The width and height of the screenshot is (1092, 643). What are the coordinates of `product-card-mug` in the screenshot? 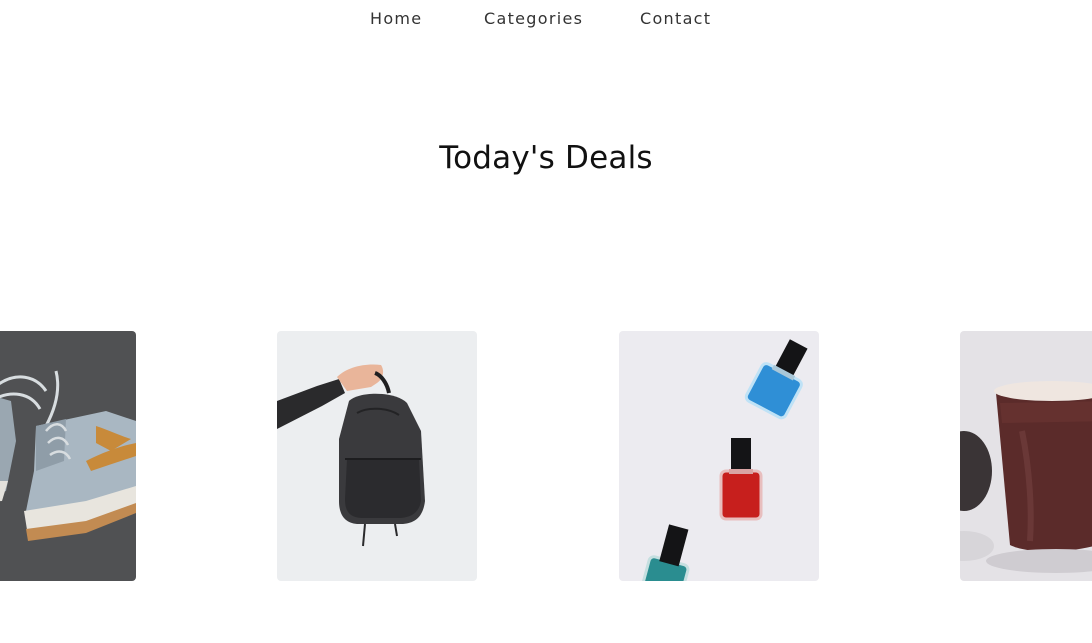 It's located at (1026, 456).